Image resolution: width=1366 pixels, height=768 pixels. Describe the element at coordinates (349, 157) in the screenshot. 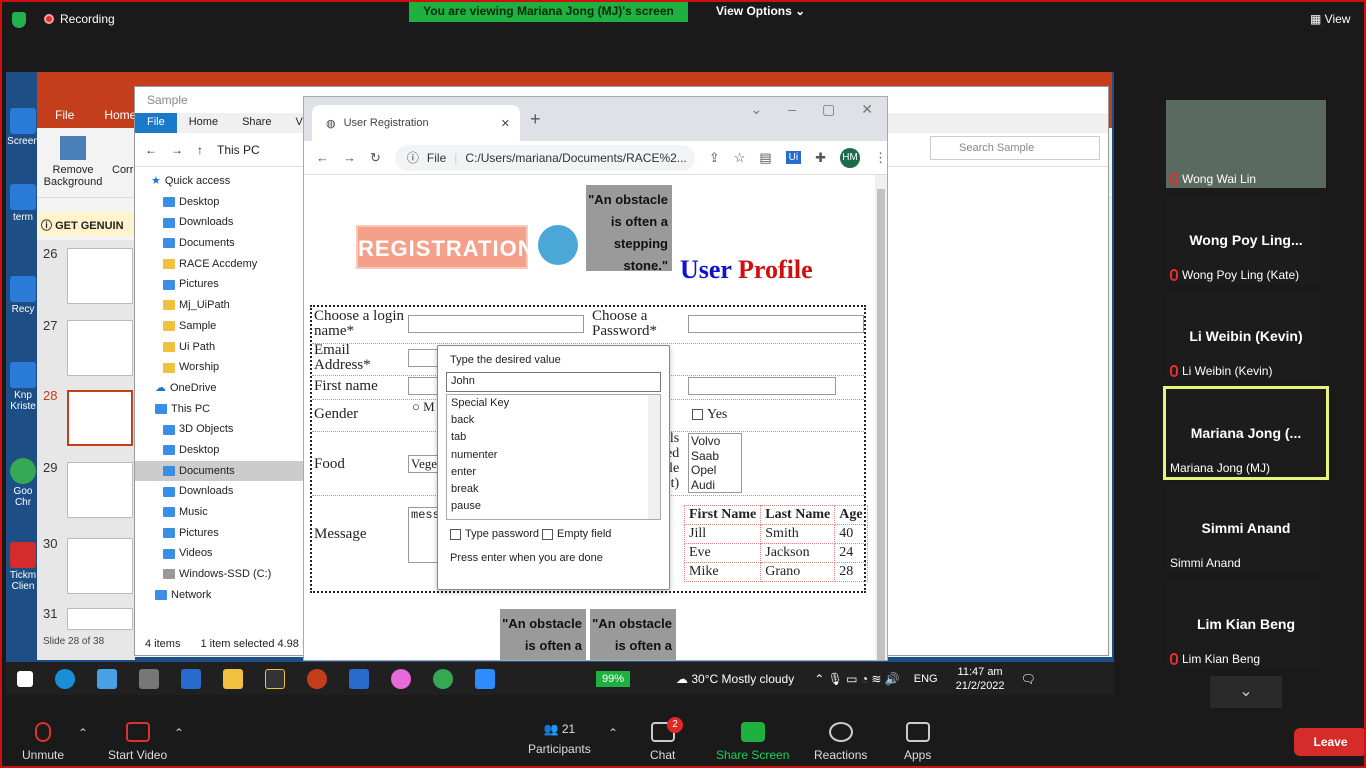

I see `forward-icon: →` at that location.